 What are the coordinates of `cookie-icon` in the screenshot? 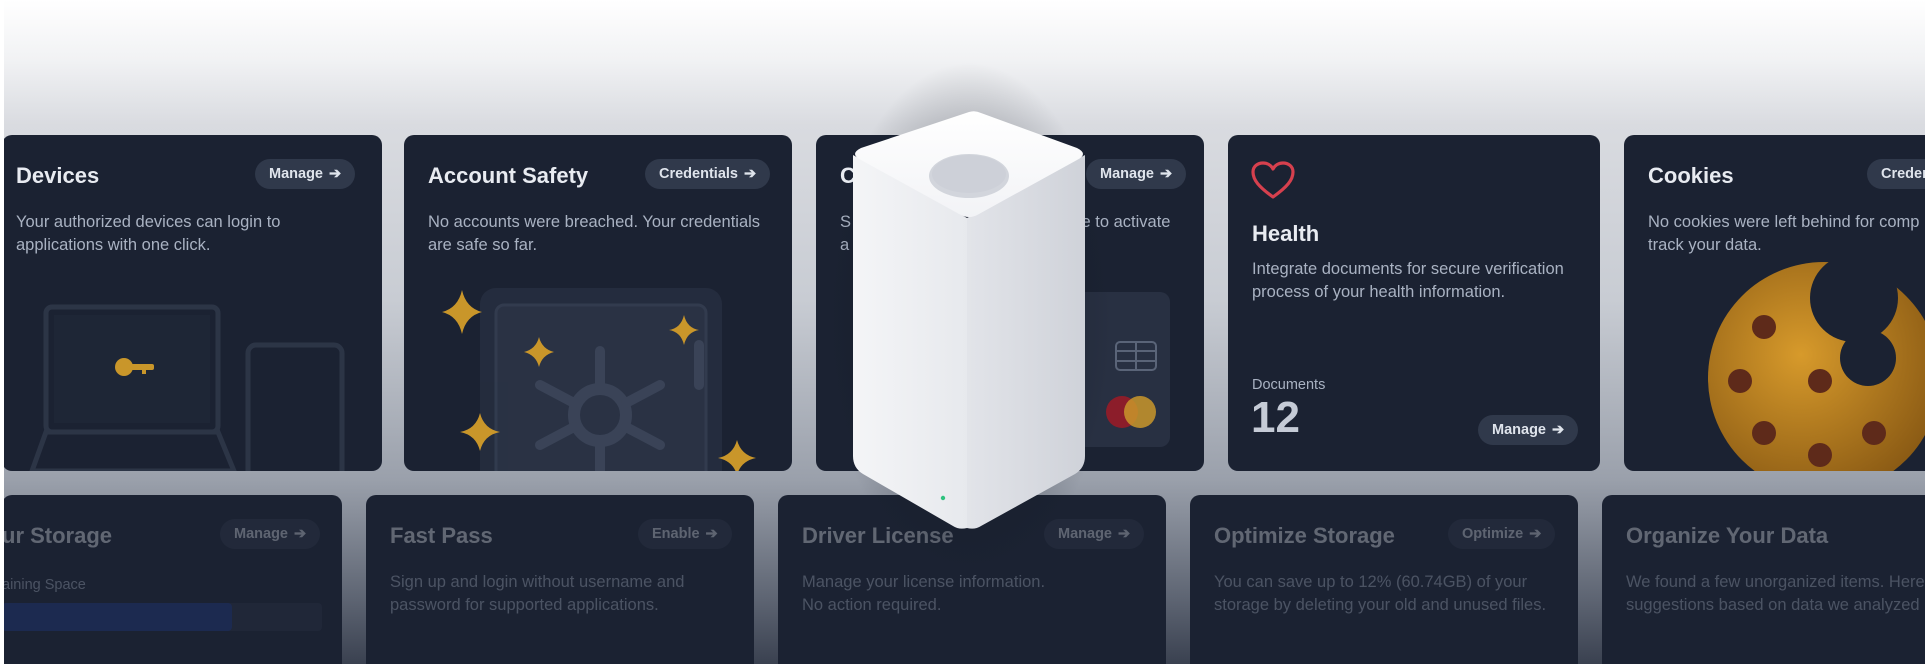 It's located at (1816, 366).